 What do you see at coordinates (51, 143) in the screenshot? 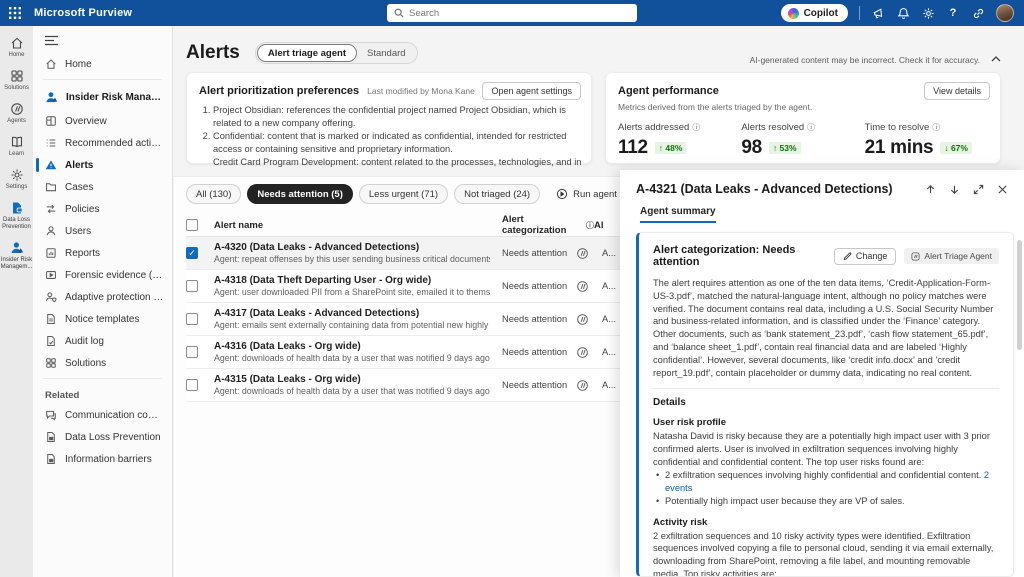
I see `checklist-icon` at bounding box center [51, 143].